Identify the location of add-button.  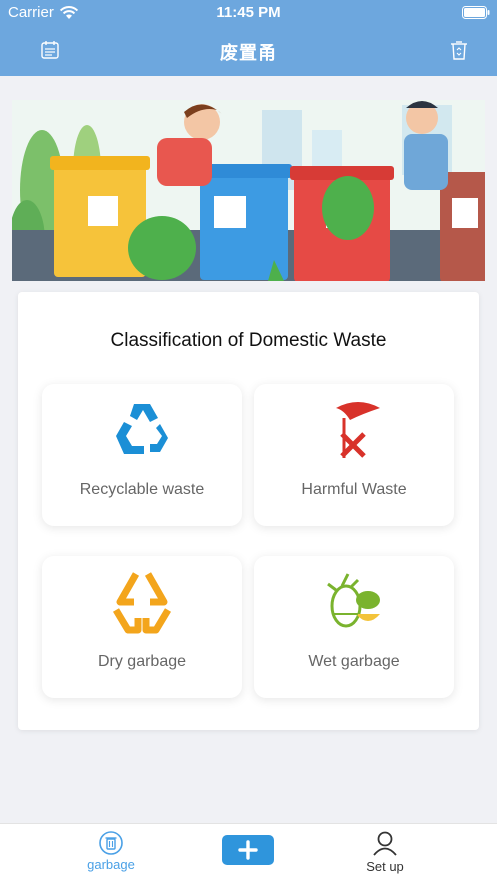
(248, 850).